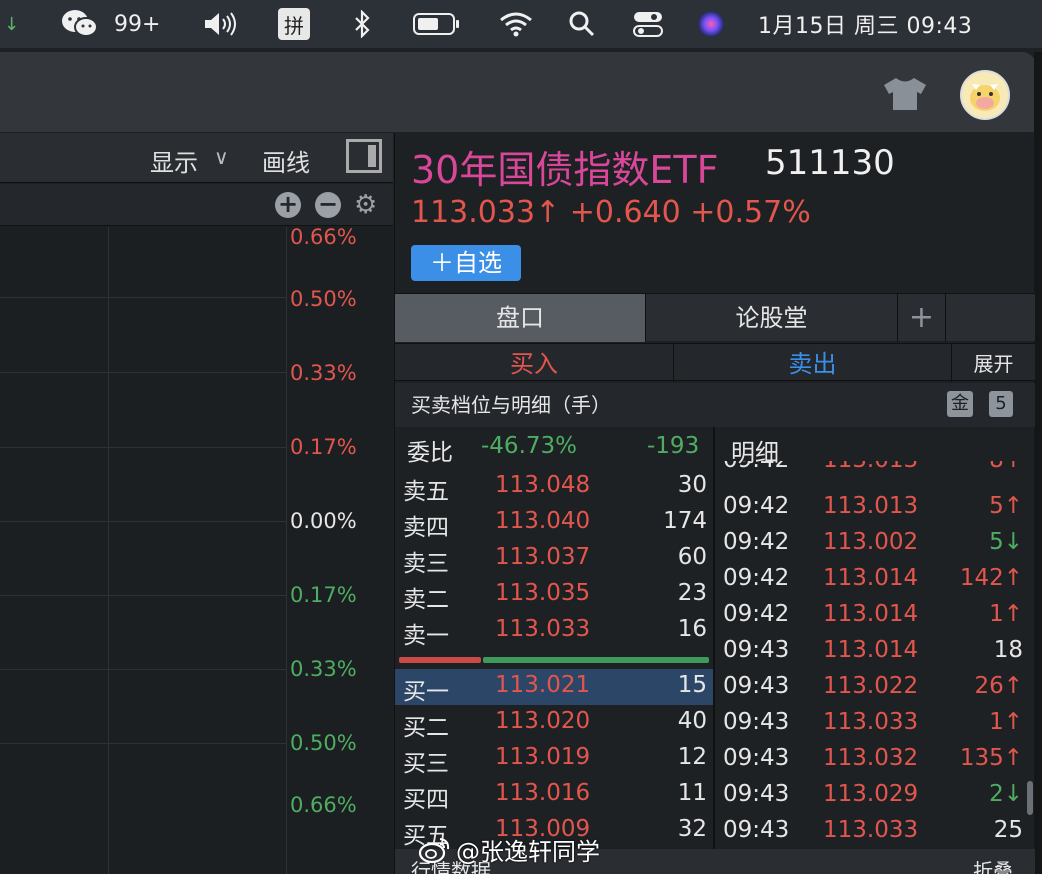  I want to click on ask-row: 卖一 113.033 16, so click(554, 631).